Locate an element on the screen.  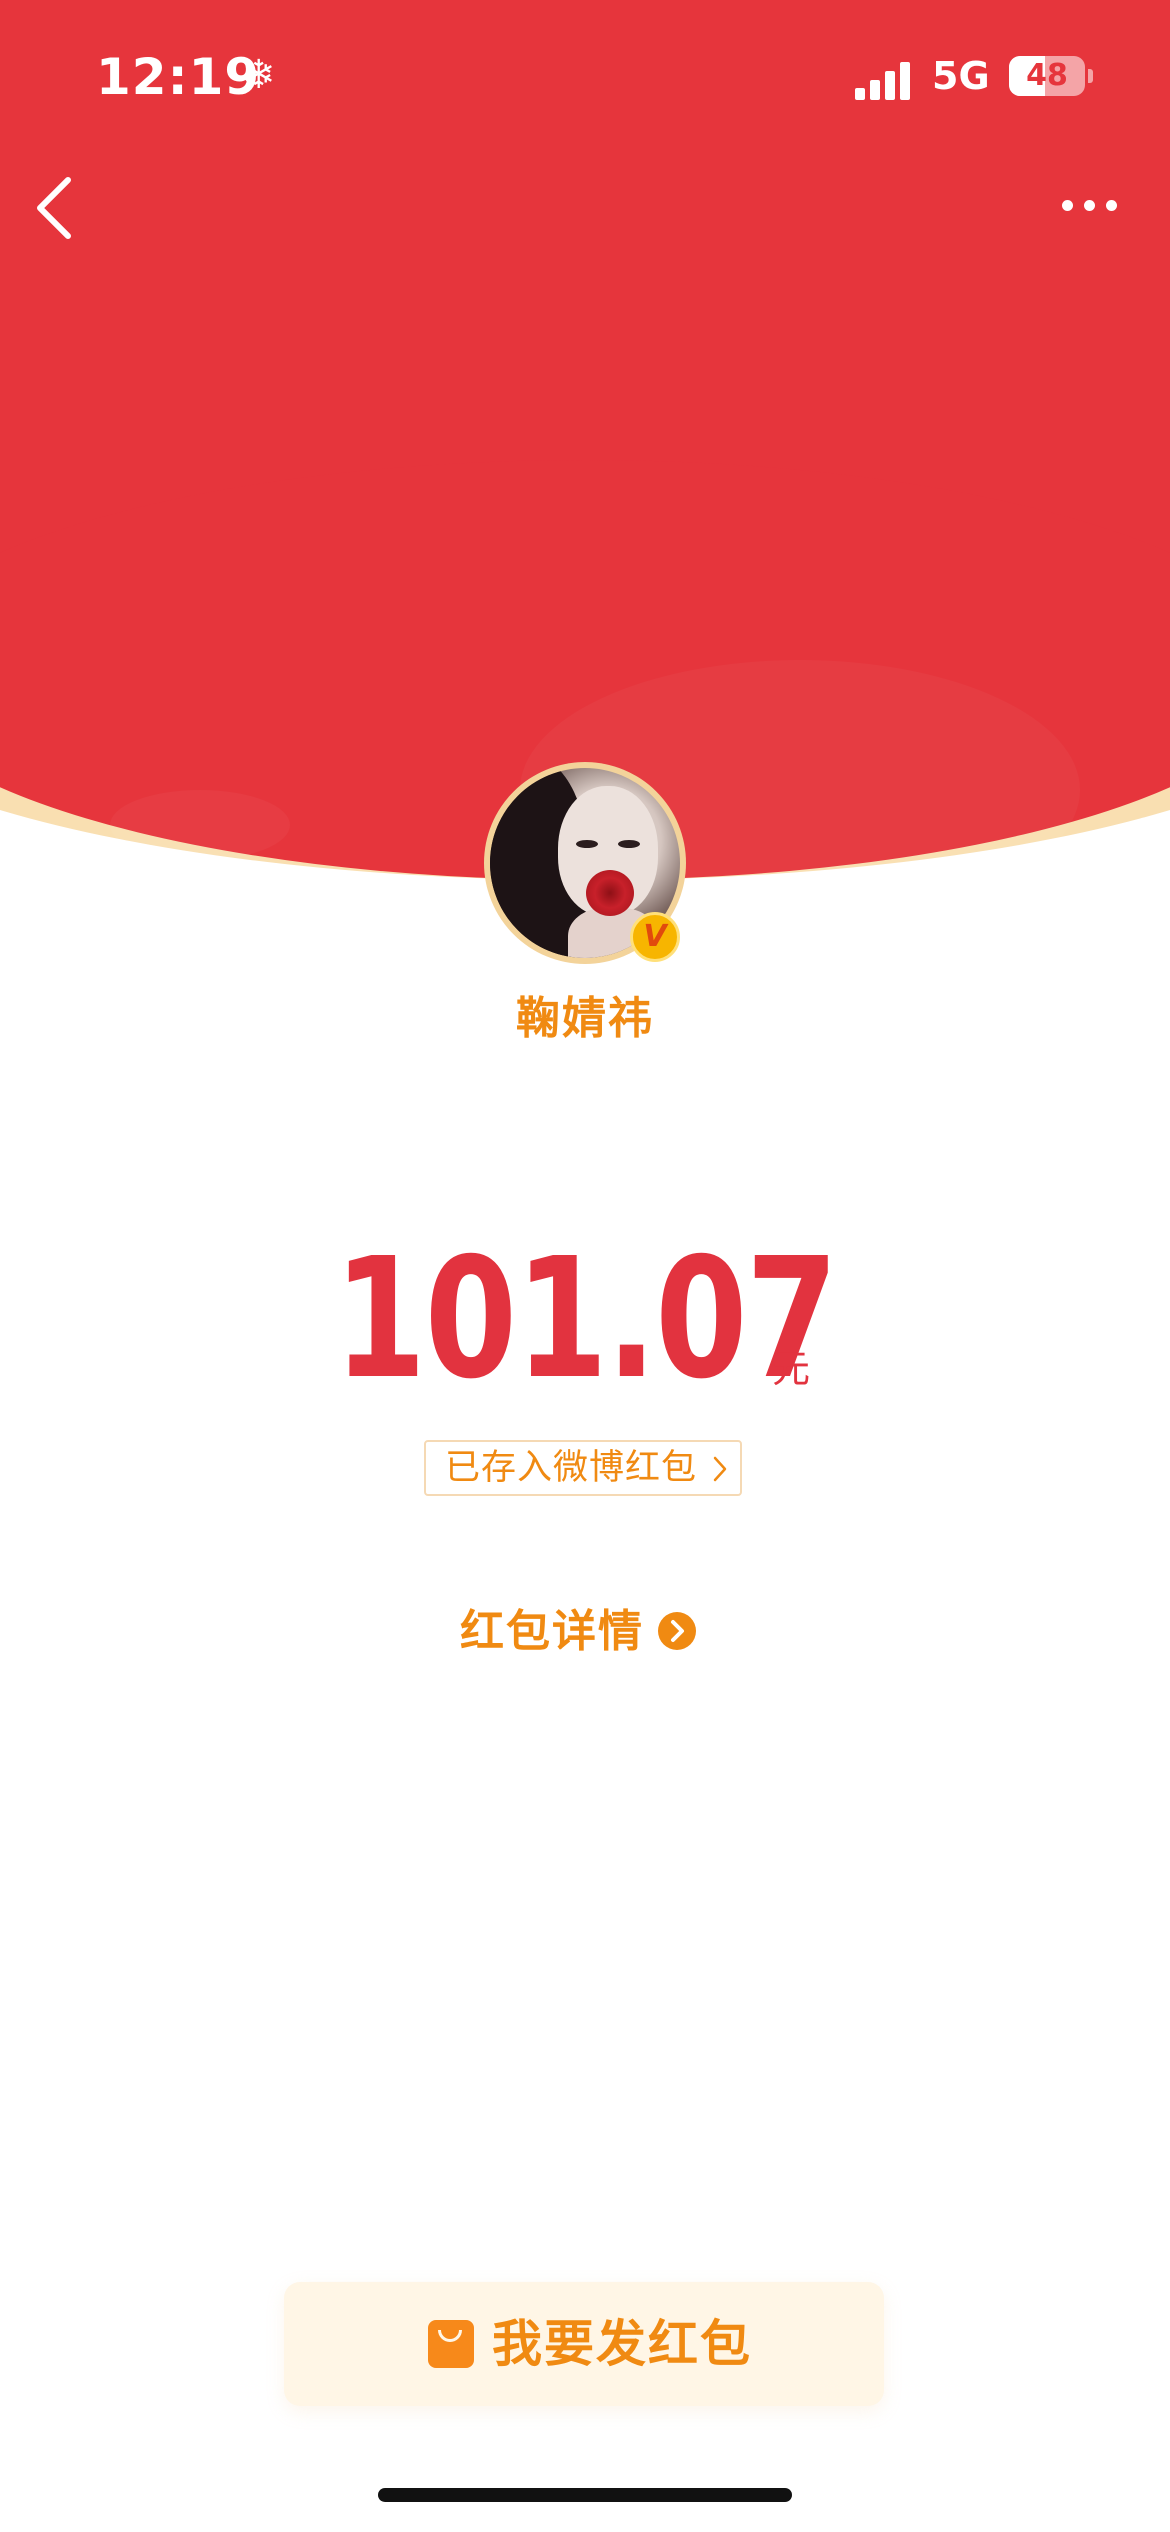
battery-tip is located at coordinates (1090, 76).